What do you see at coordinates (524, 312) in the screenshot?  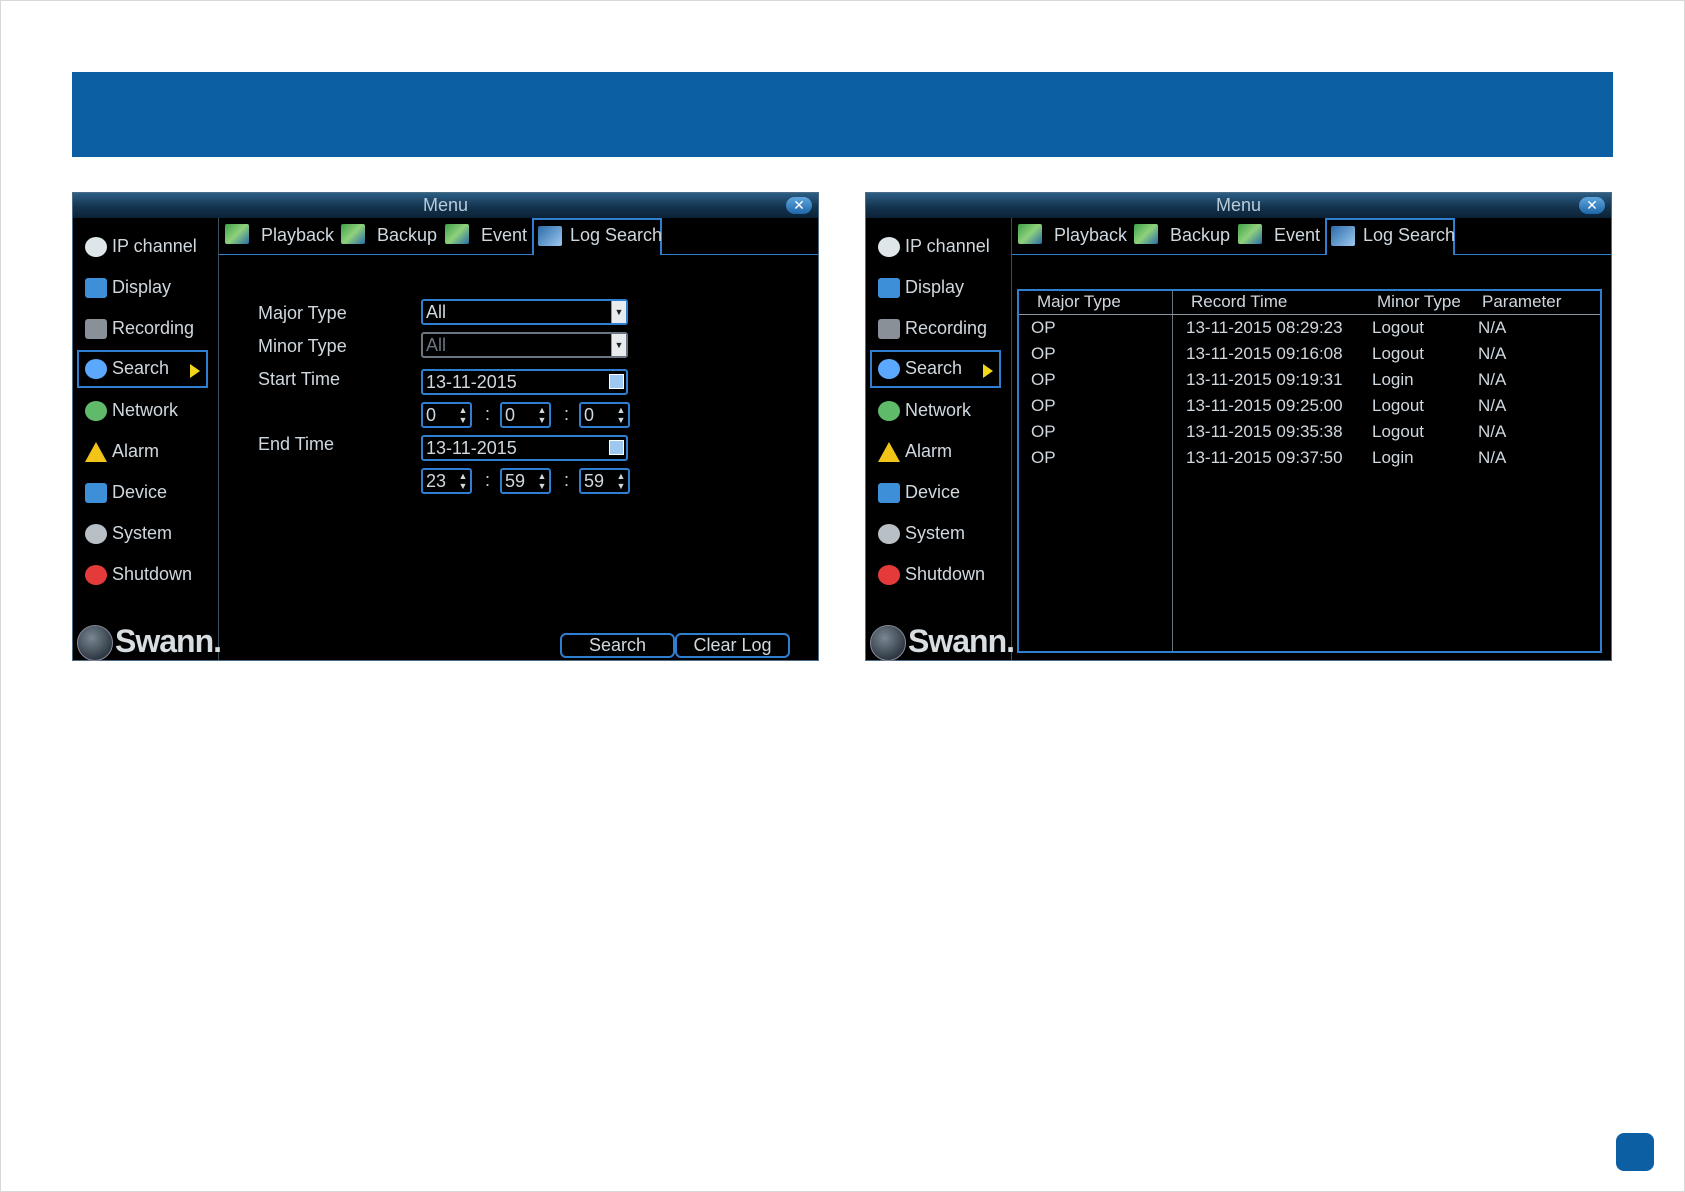 I see `major-type-select: All ▼` at bounding box center [524, 312].